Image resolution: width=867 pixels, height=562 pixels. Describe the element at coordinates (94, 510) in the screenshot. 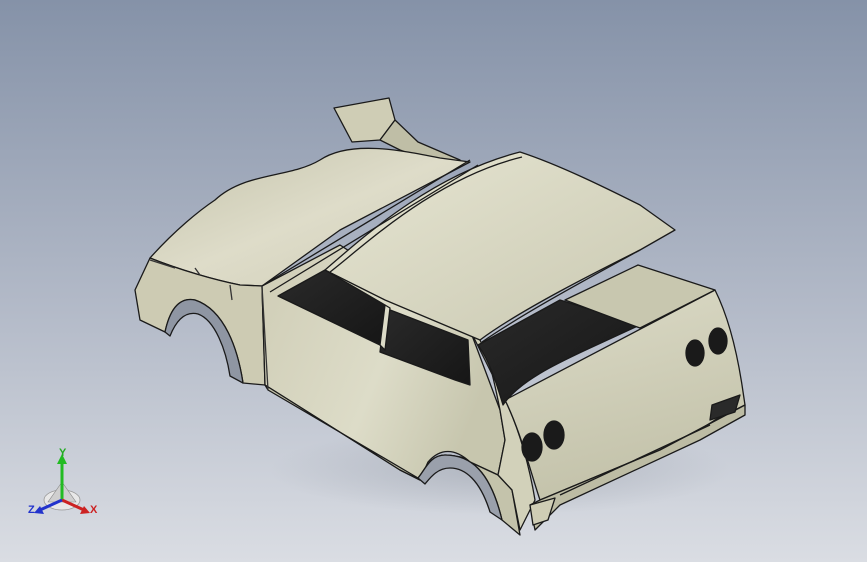

I see `x-axis-label: X` at that location.